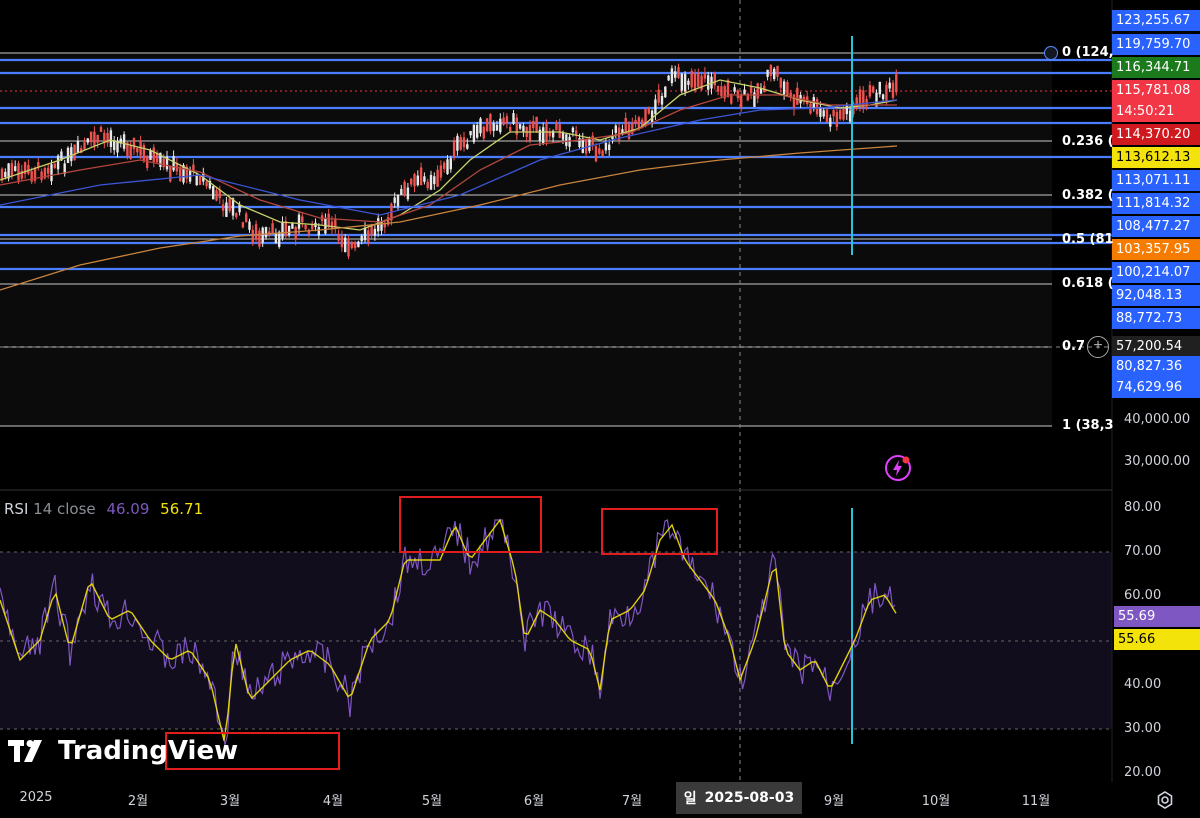 The image size is (1200, 818). Describe the element at coordinates (1165, 800) in the screenshot. I see `settings-gear-icon` at that location.